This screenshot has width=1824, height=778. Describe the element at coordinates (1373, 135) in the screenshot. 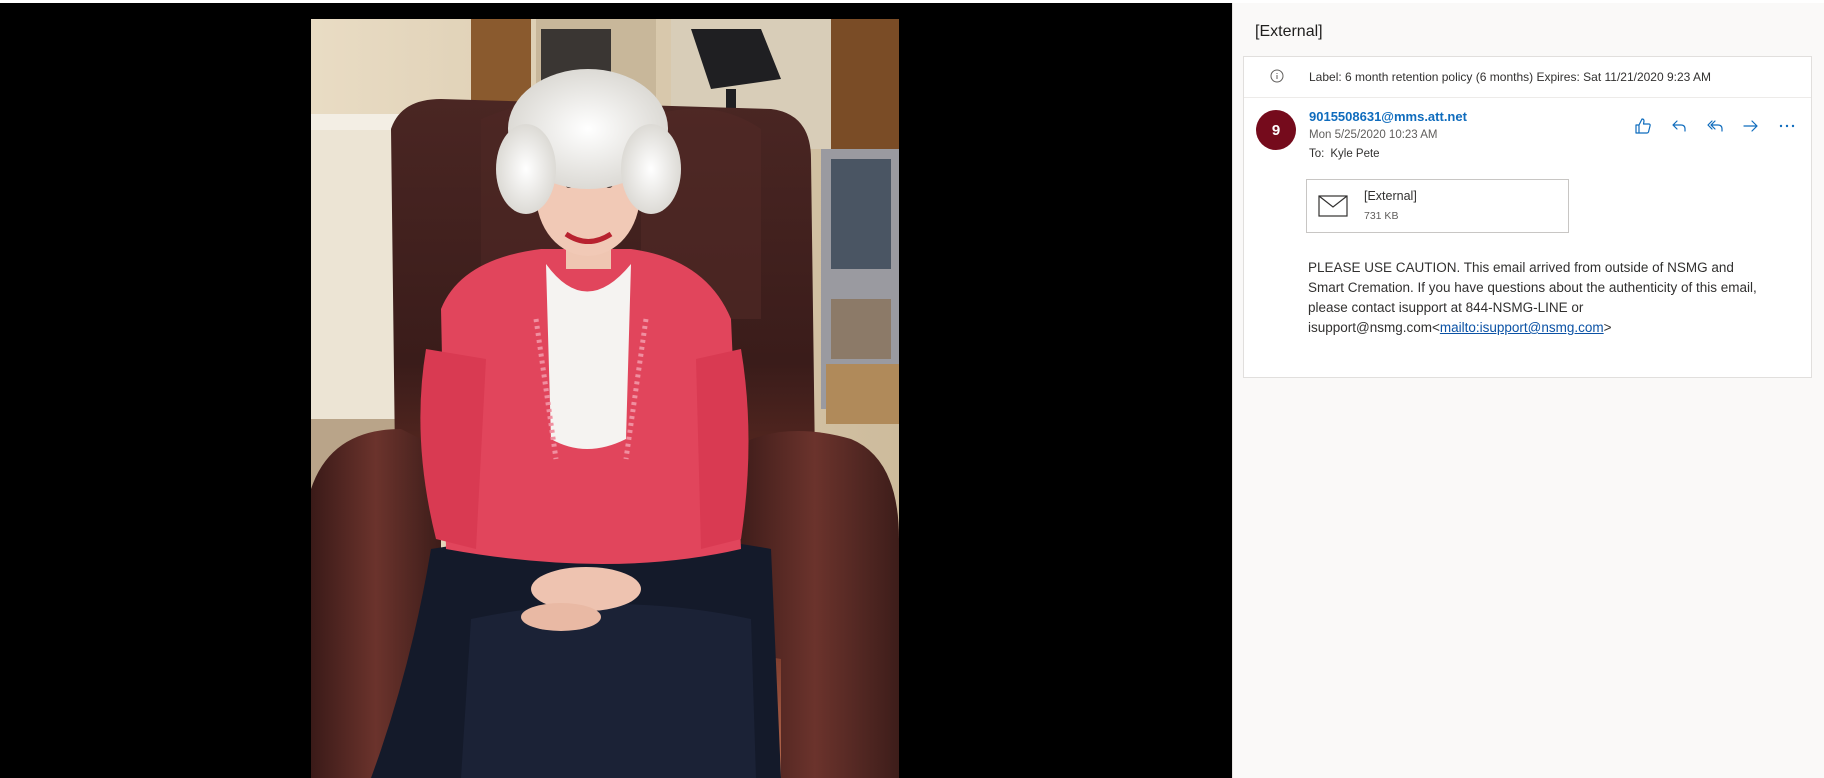

I see `sent-date: Mon 5/25/2020 10:23 AM` at that location.